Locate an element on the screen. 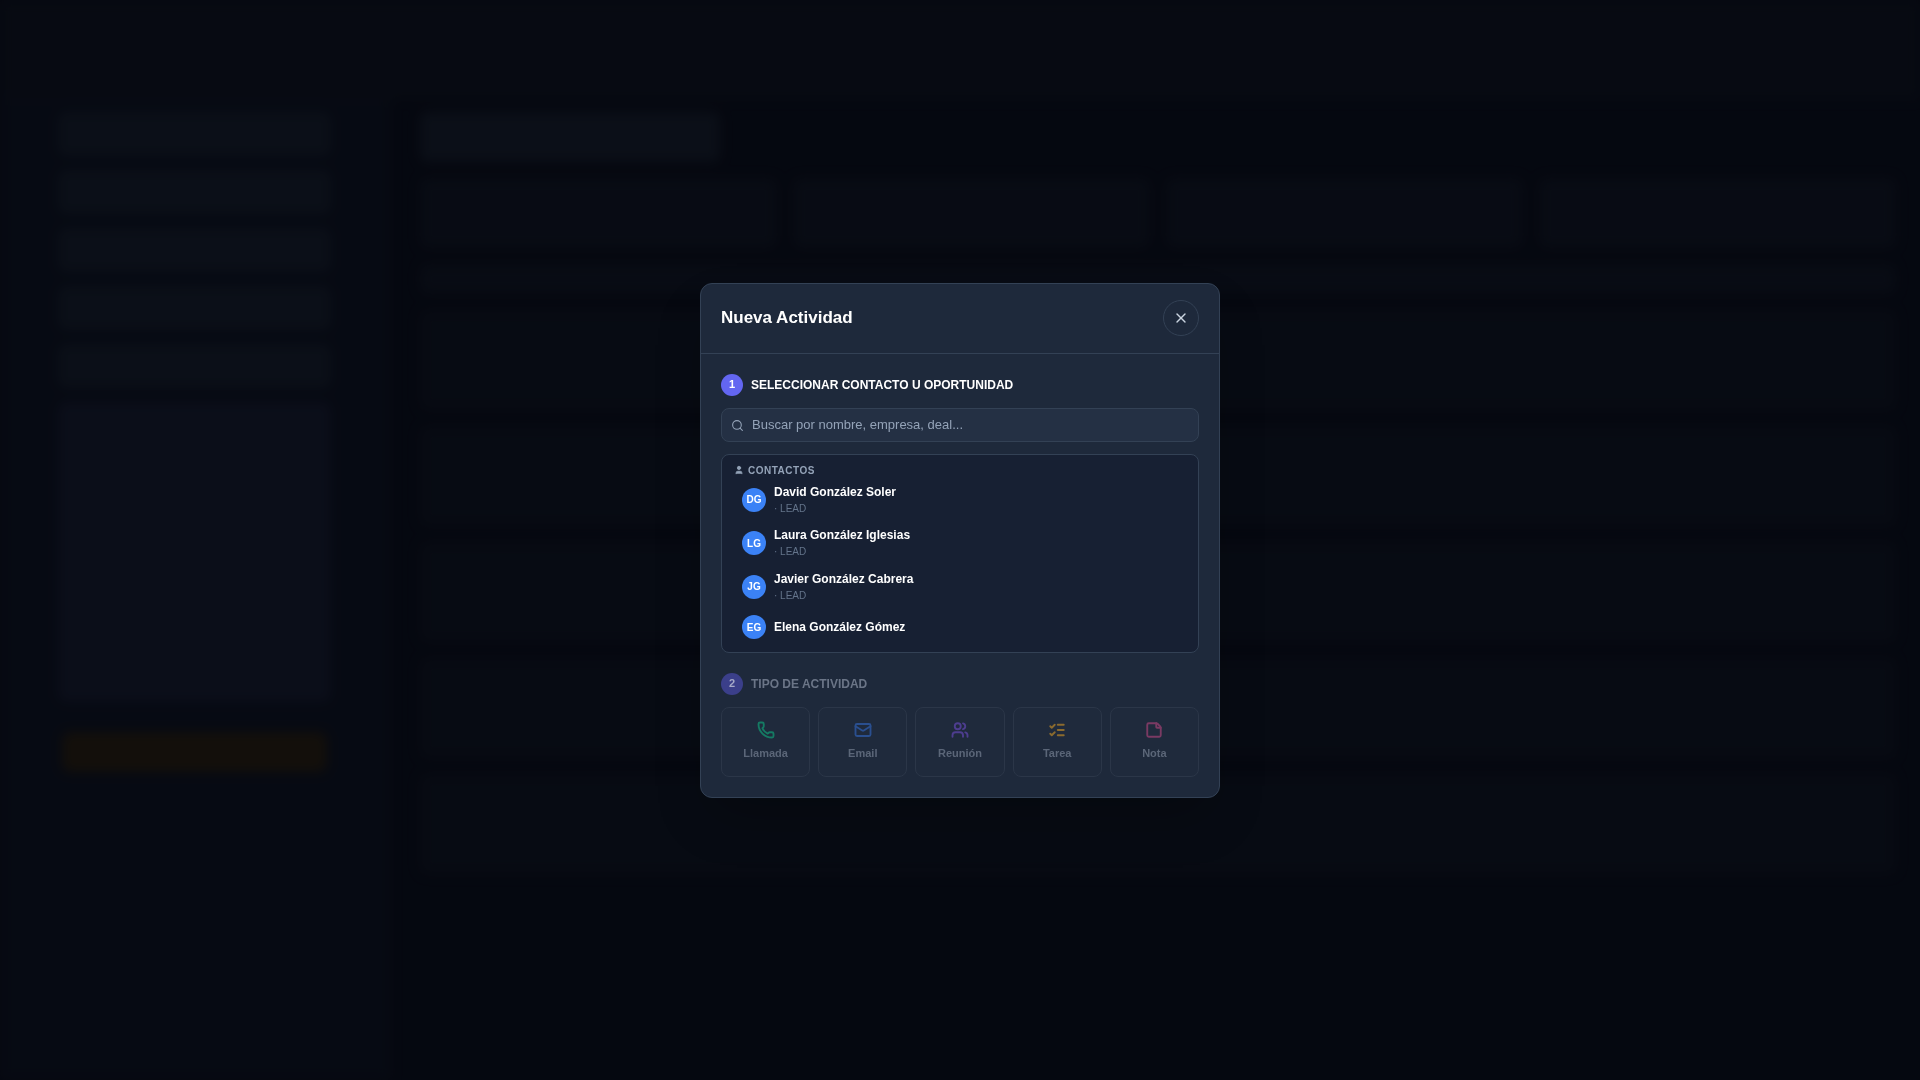 This screenshot has height=1080, width=1920. avatar: EG is located at coordinates (754, 627).